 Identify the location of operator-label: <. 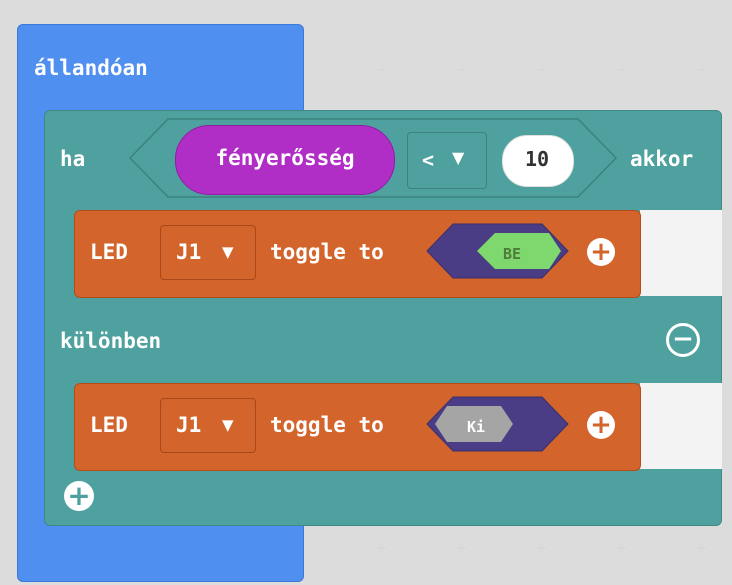
(428, 160).